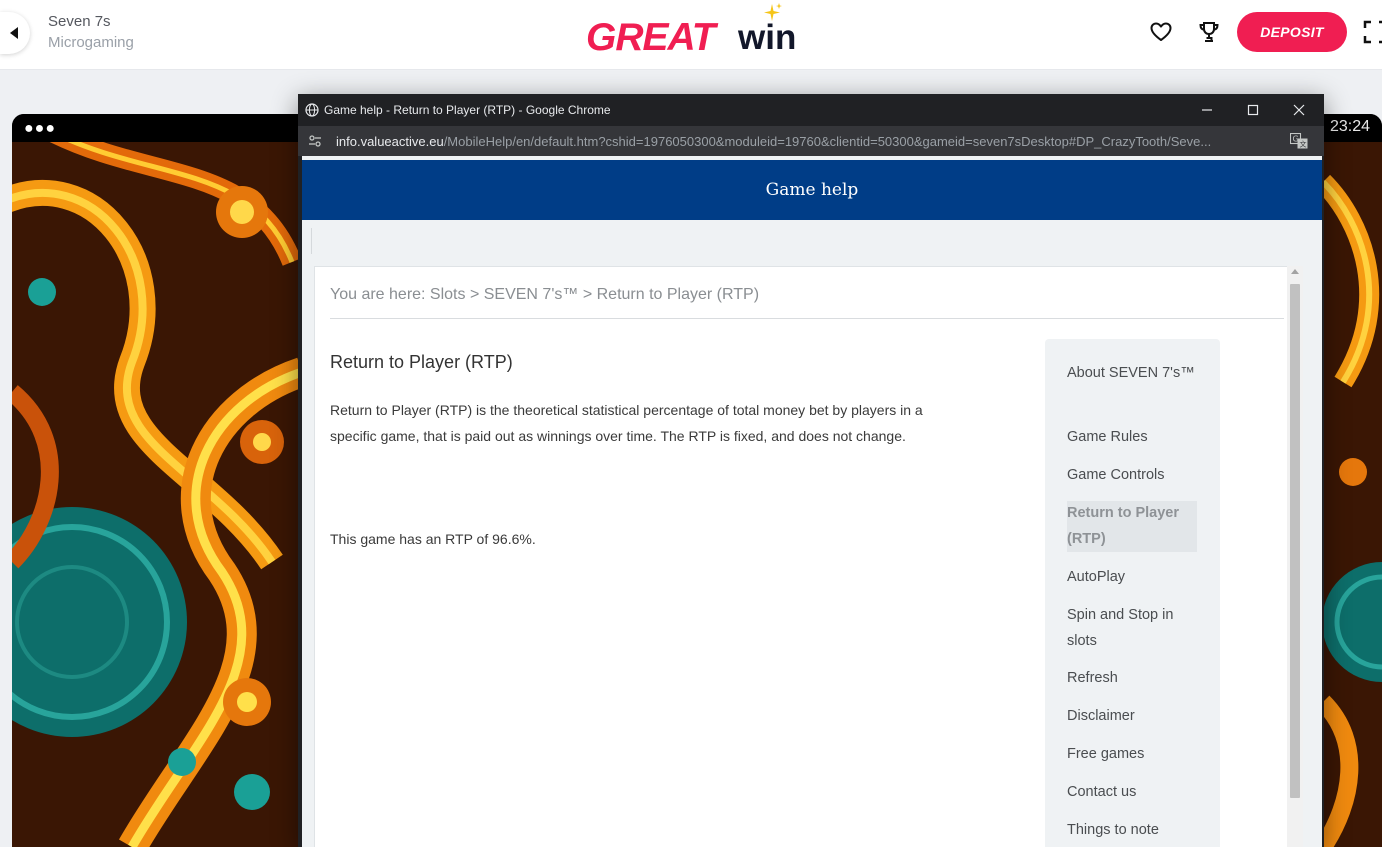 Image resolution: width=1382 pixels, height=847 pixels. I want to click on back-button, so click(15, 33).